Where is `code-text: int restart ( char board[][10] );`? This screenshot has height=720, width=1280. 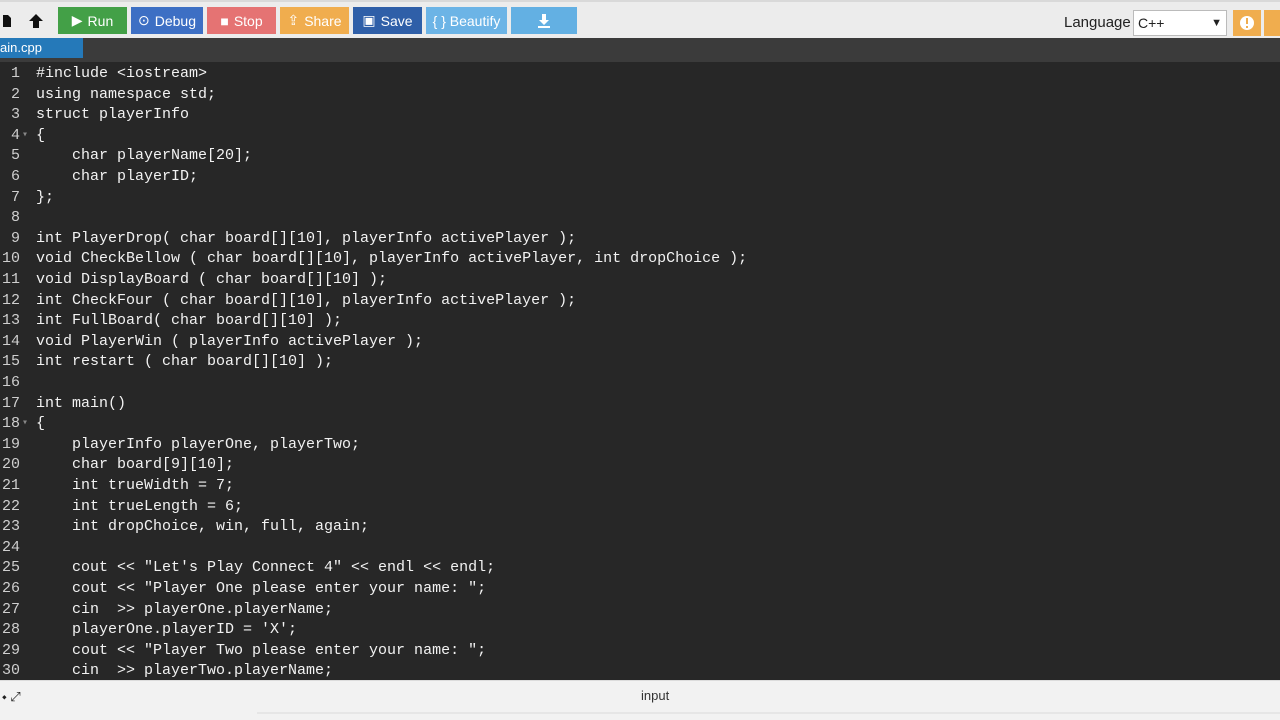
code-text: int restart ( char board[][10] ); is located at coordinates (185, 362).